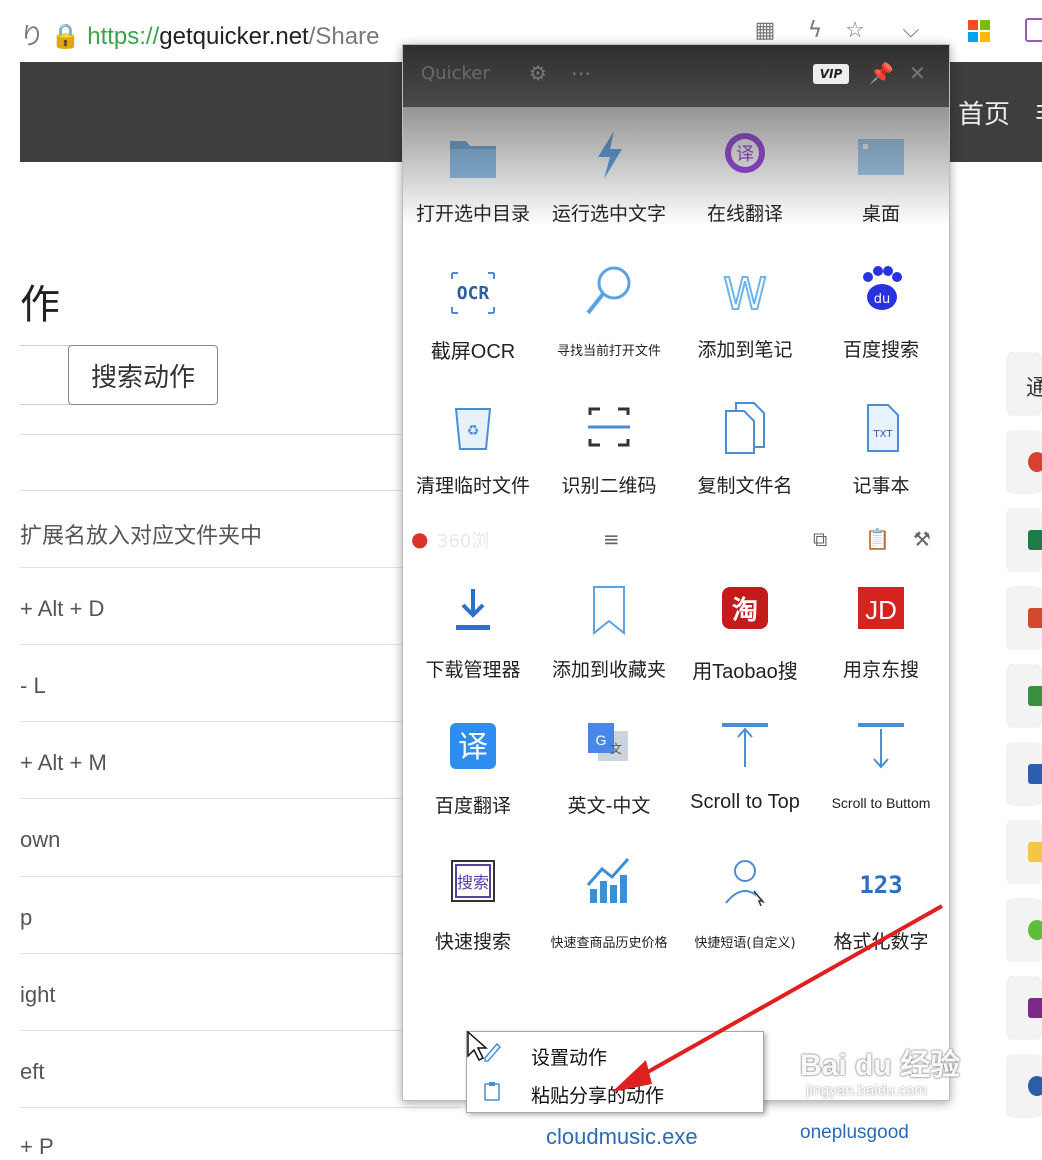  Describe the element at coordinates (880, 1065) in the screenshot. I see `baidu-watermark: Bai du 经验` at that location.